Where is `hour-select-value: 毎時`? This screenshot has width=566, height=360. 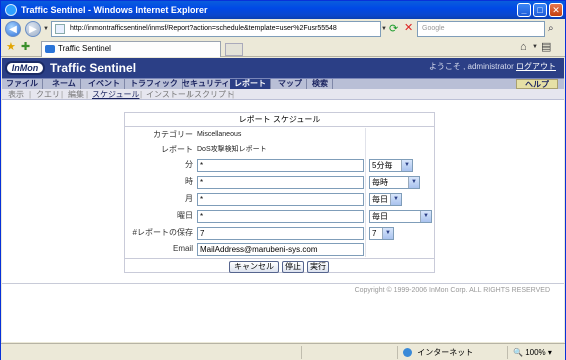
hour-select-value: 毎時 is located at coordinates (380, 182).